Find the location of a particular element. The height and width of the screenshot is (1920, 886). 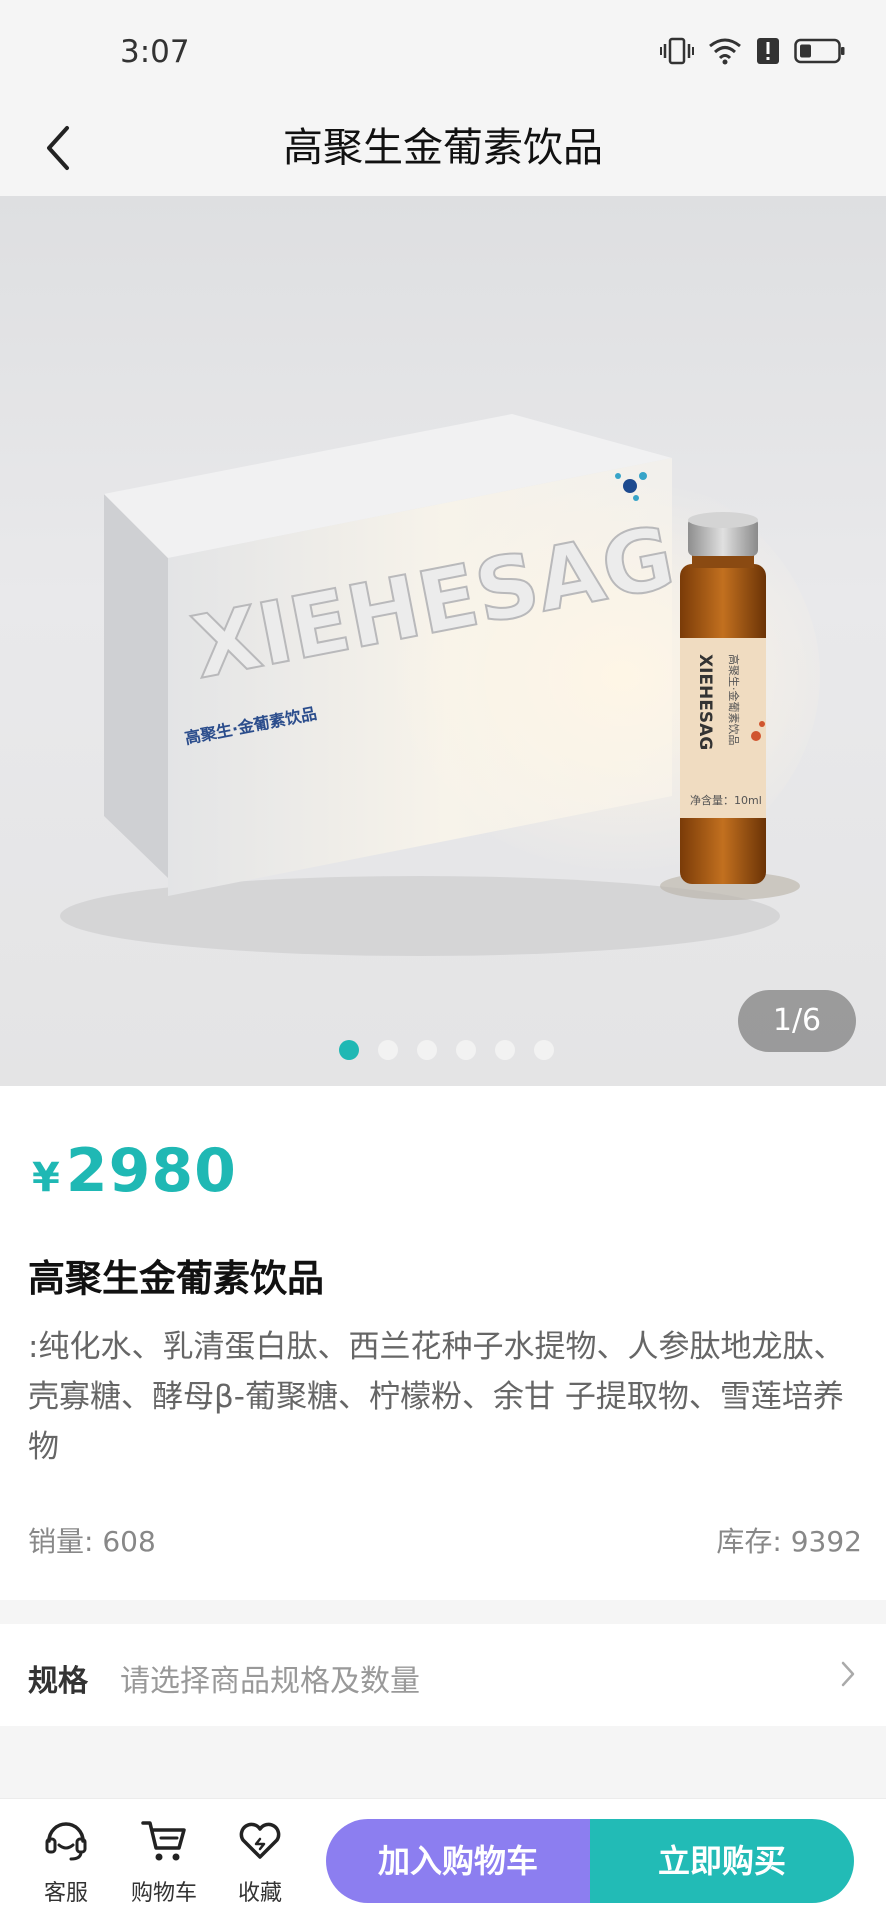

vial-net-text: 净含量：10ml is located at coordinates (726, 800).